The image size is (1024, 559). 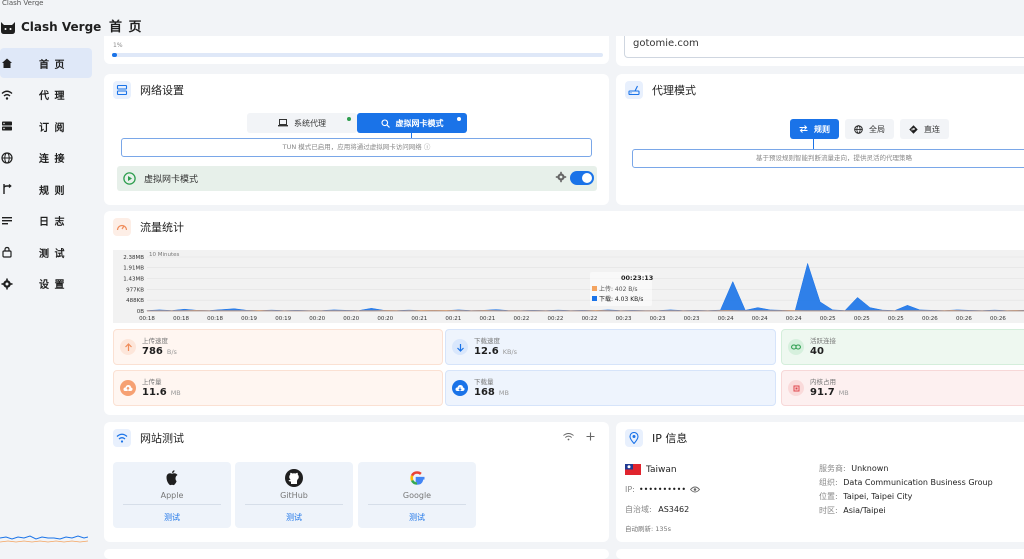 I want to click on cat-logo-icon, so click(x=8, y=28).